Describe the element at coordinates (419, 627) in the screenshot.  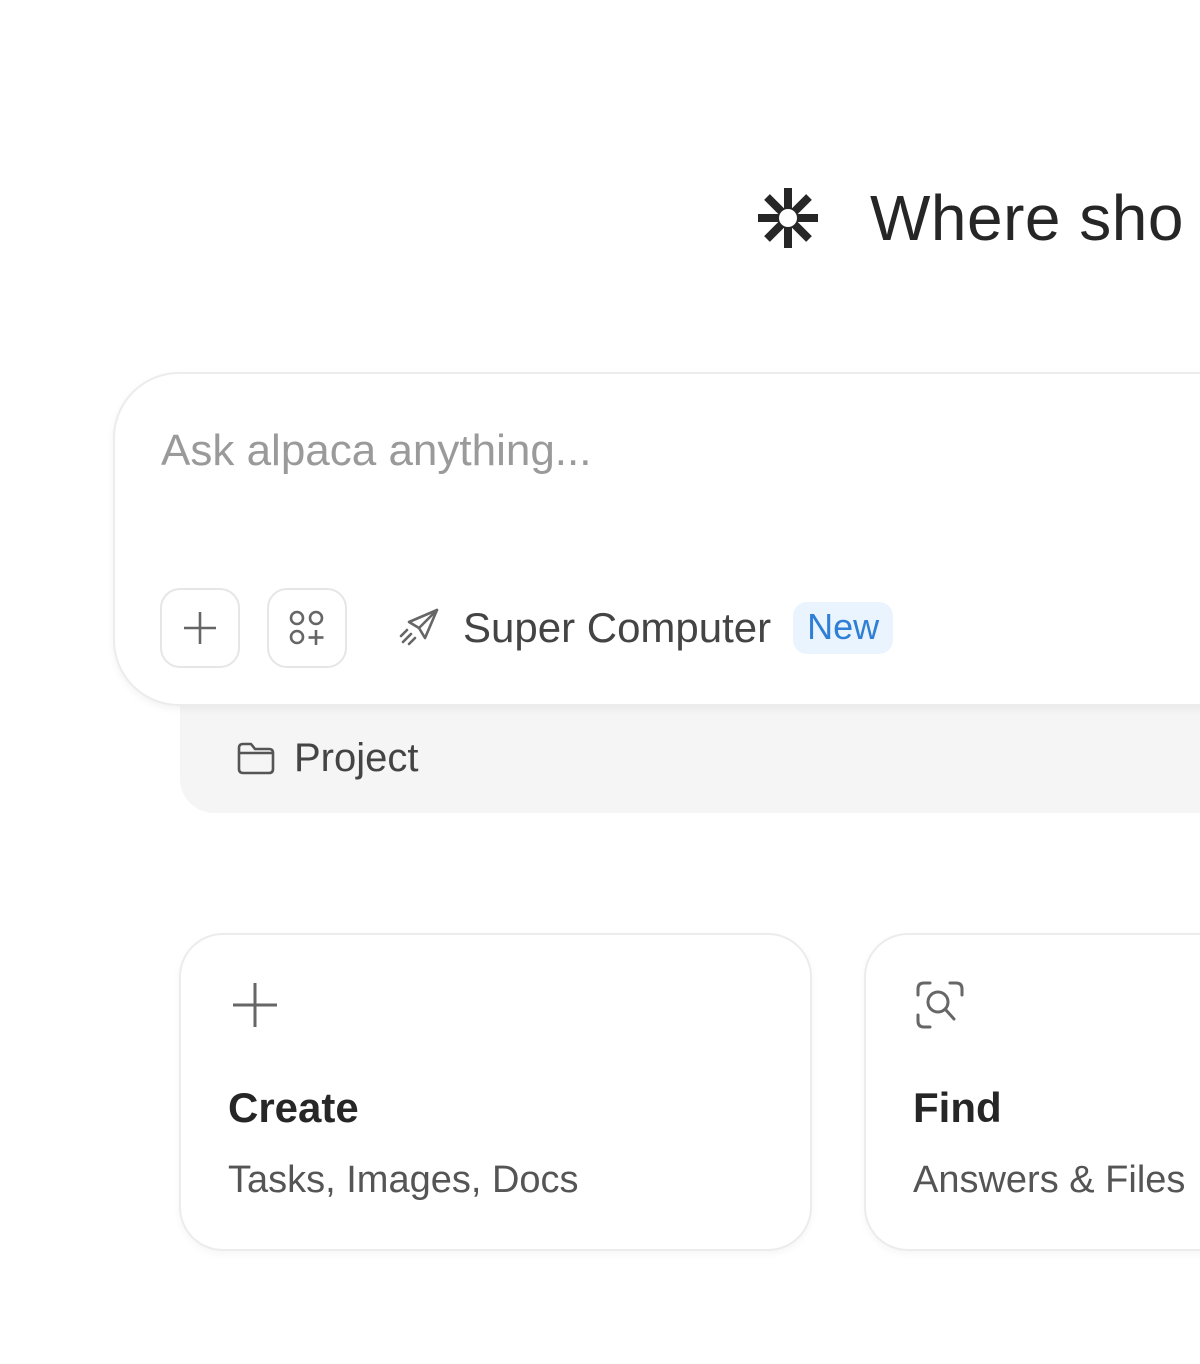
I see `paper-plane-icon` at that location.